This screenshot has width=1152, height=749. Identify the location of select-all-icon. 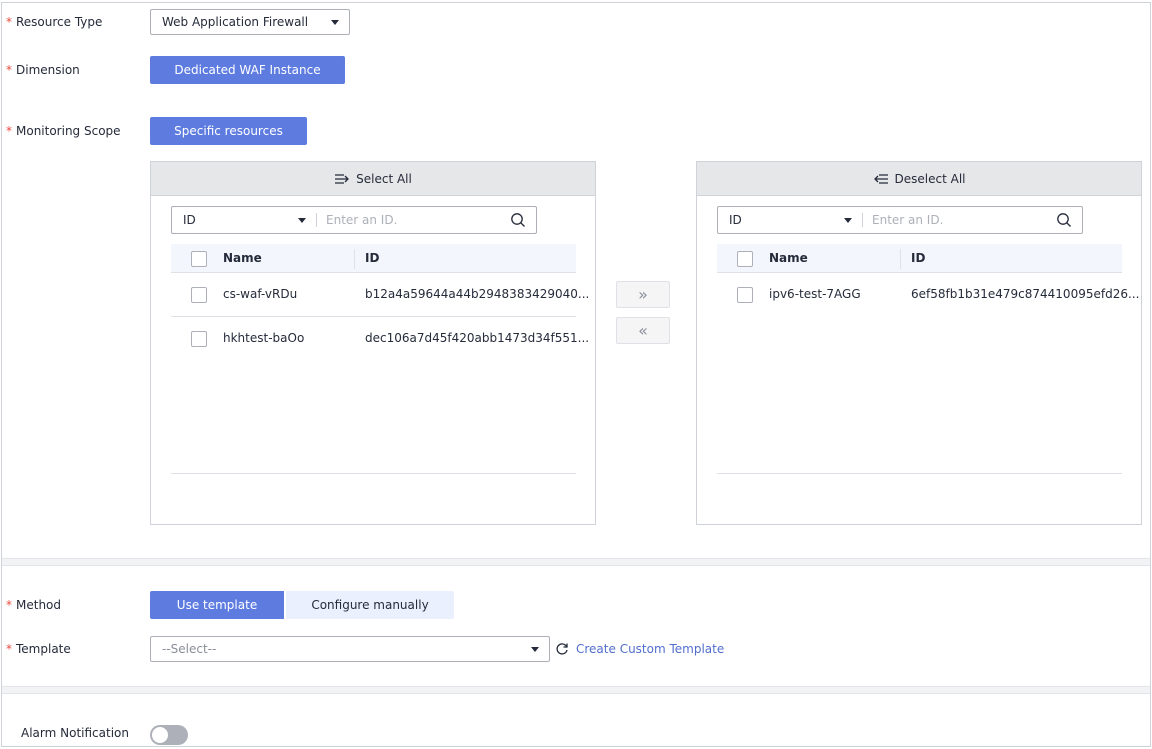
(342, 178).